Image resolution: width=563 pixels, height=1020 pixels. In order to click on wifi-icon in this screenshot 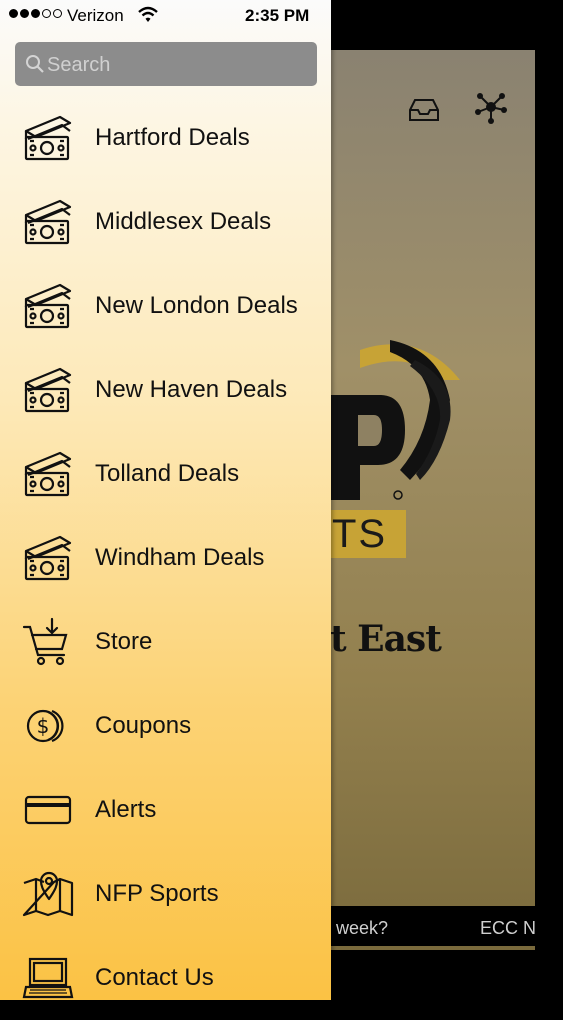, I will do `click(148, 14)`.